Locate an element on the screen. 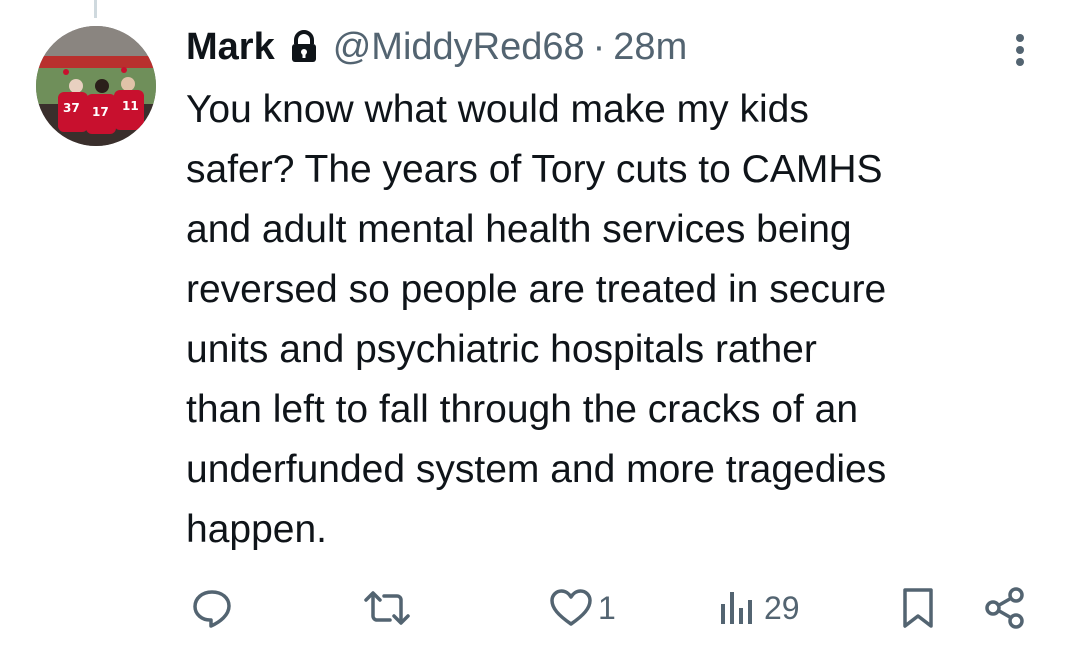  more-options-icon is located at coordinates (1020, 50).